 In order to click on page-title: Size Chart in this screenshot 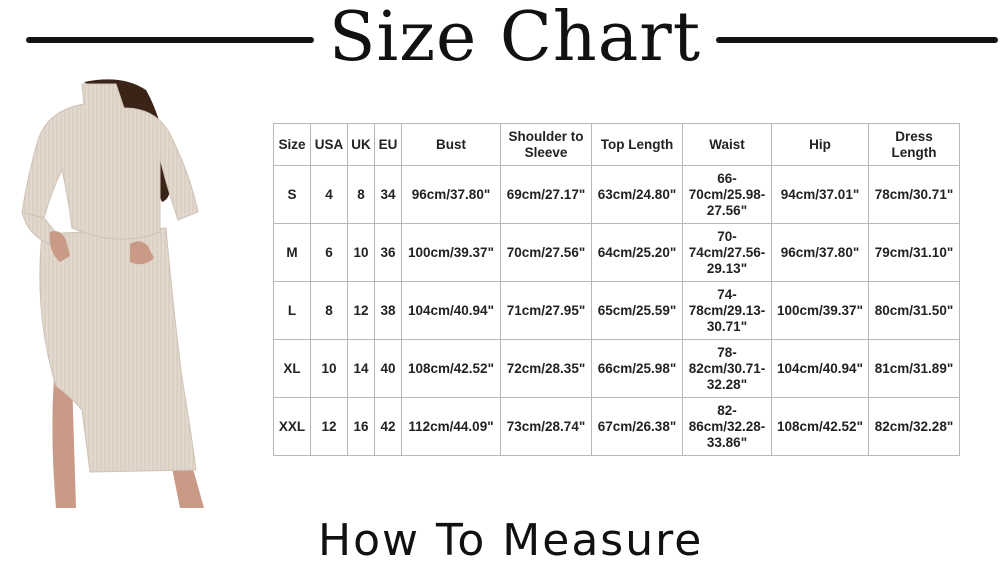, I will do `click(515, 38)`.